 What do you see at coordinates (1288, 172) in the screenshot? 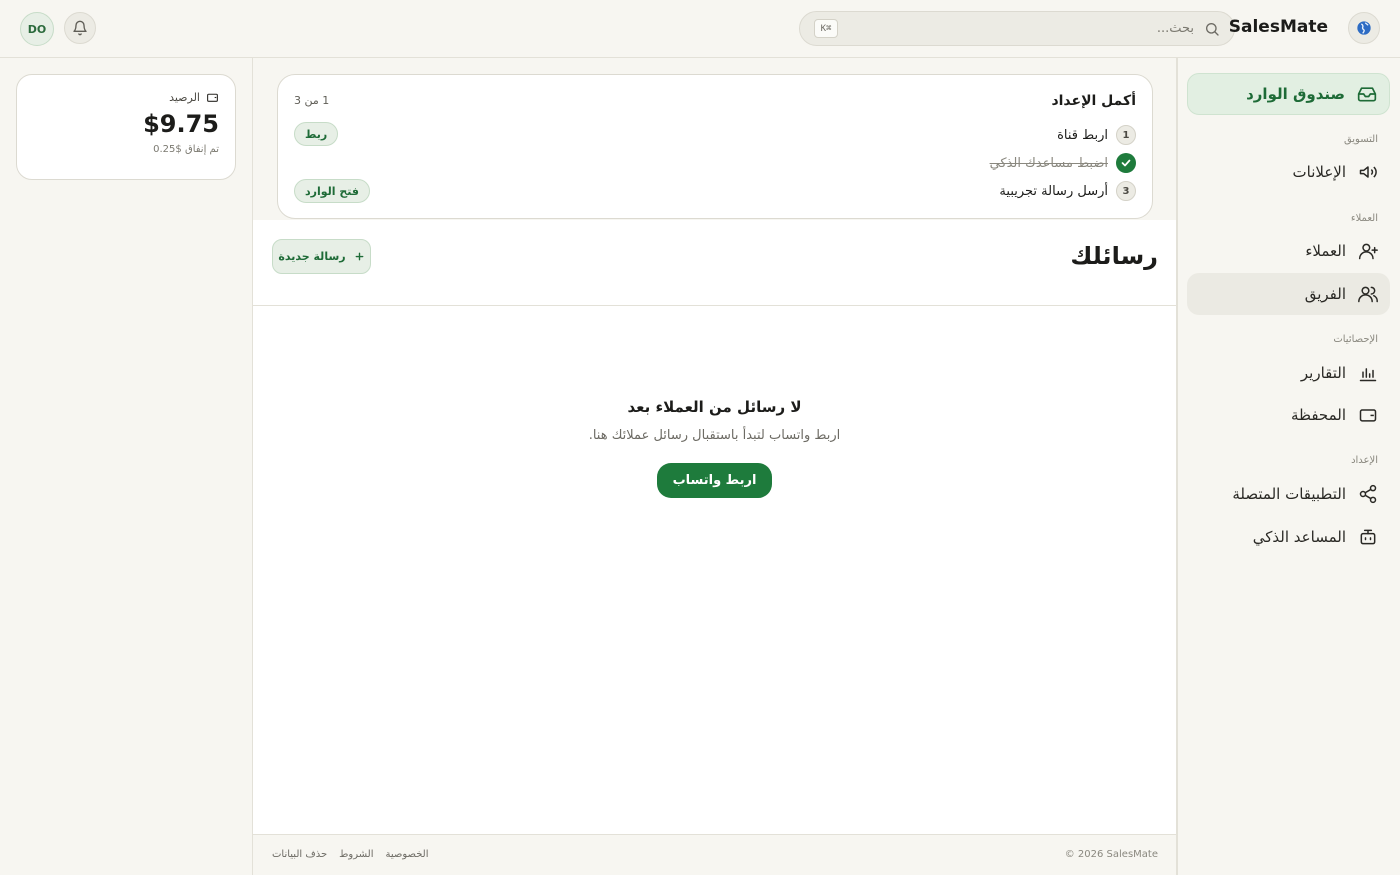
I see `sidebar-item-ads: الإعلانات` at bounding box center [1288, 172].